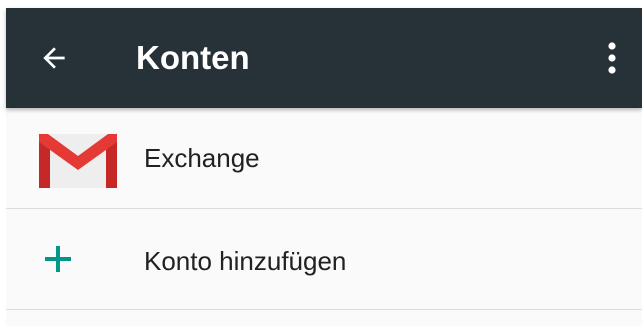 Image resolution: width=642 pixels, height=326 pixels. I want to click on back-button, so click(54, 58).